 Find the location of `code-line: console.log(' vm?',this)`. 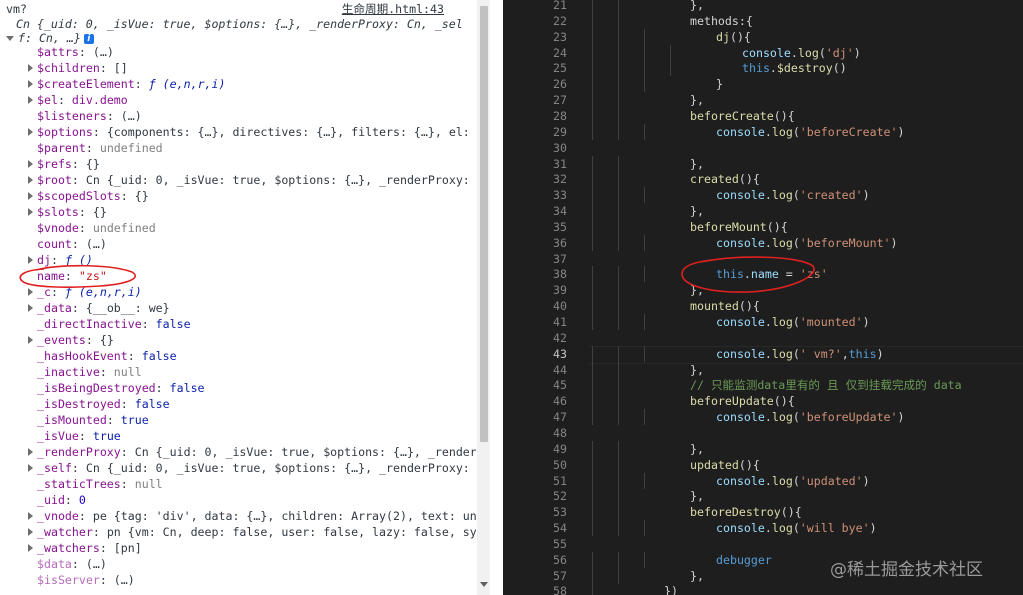

code-line: console.log(' vm?',this) is located at coordinates (800, 354).